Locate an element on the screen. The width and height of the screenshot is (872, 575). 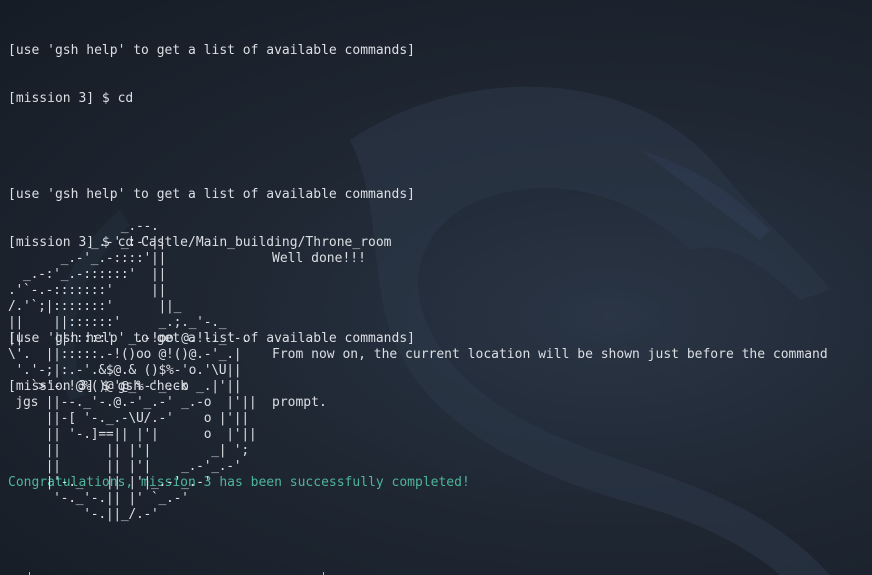
prompt-line: [mission 3] $ cd is located at coordinates (71, 98).